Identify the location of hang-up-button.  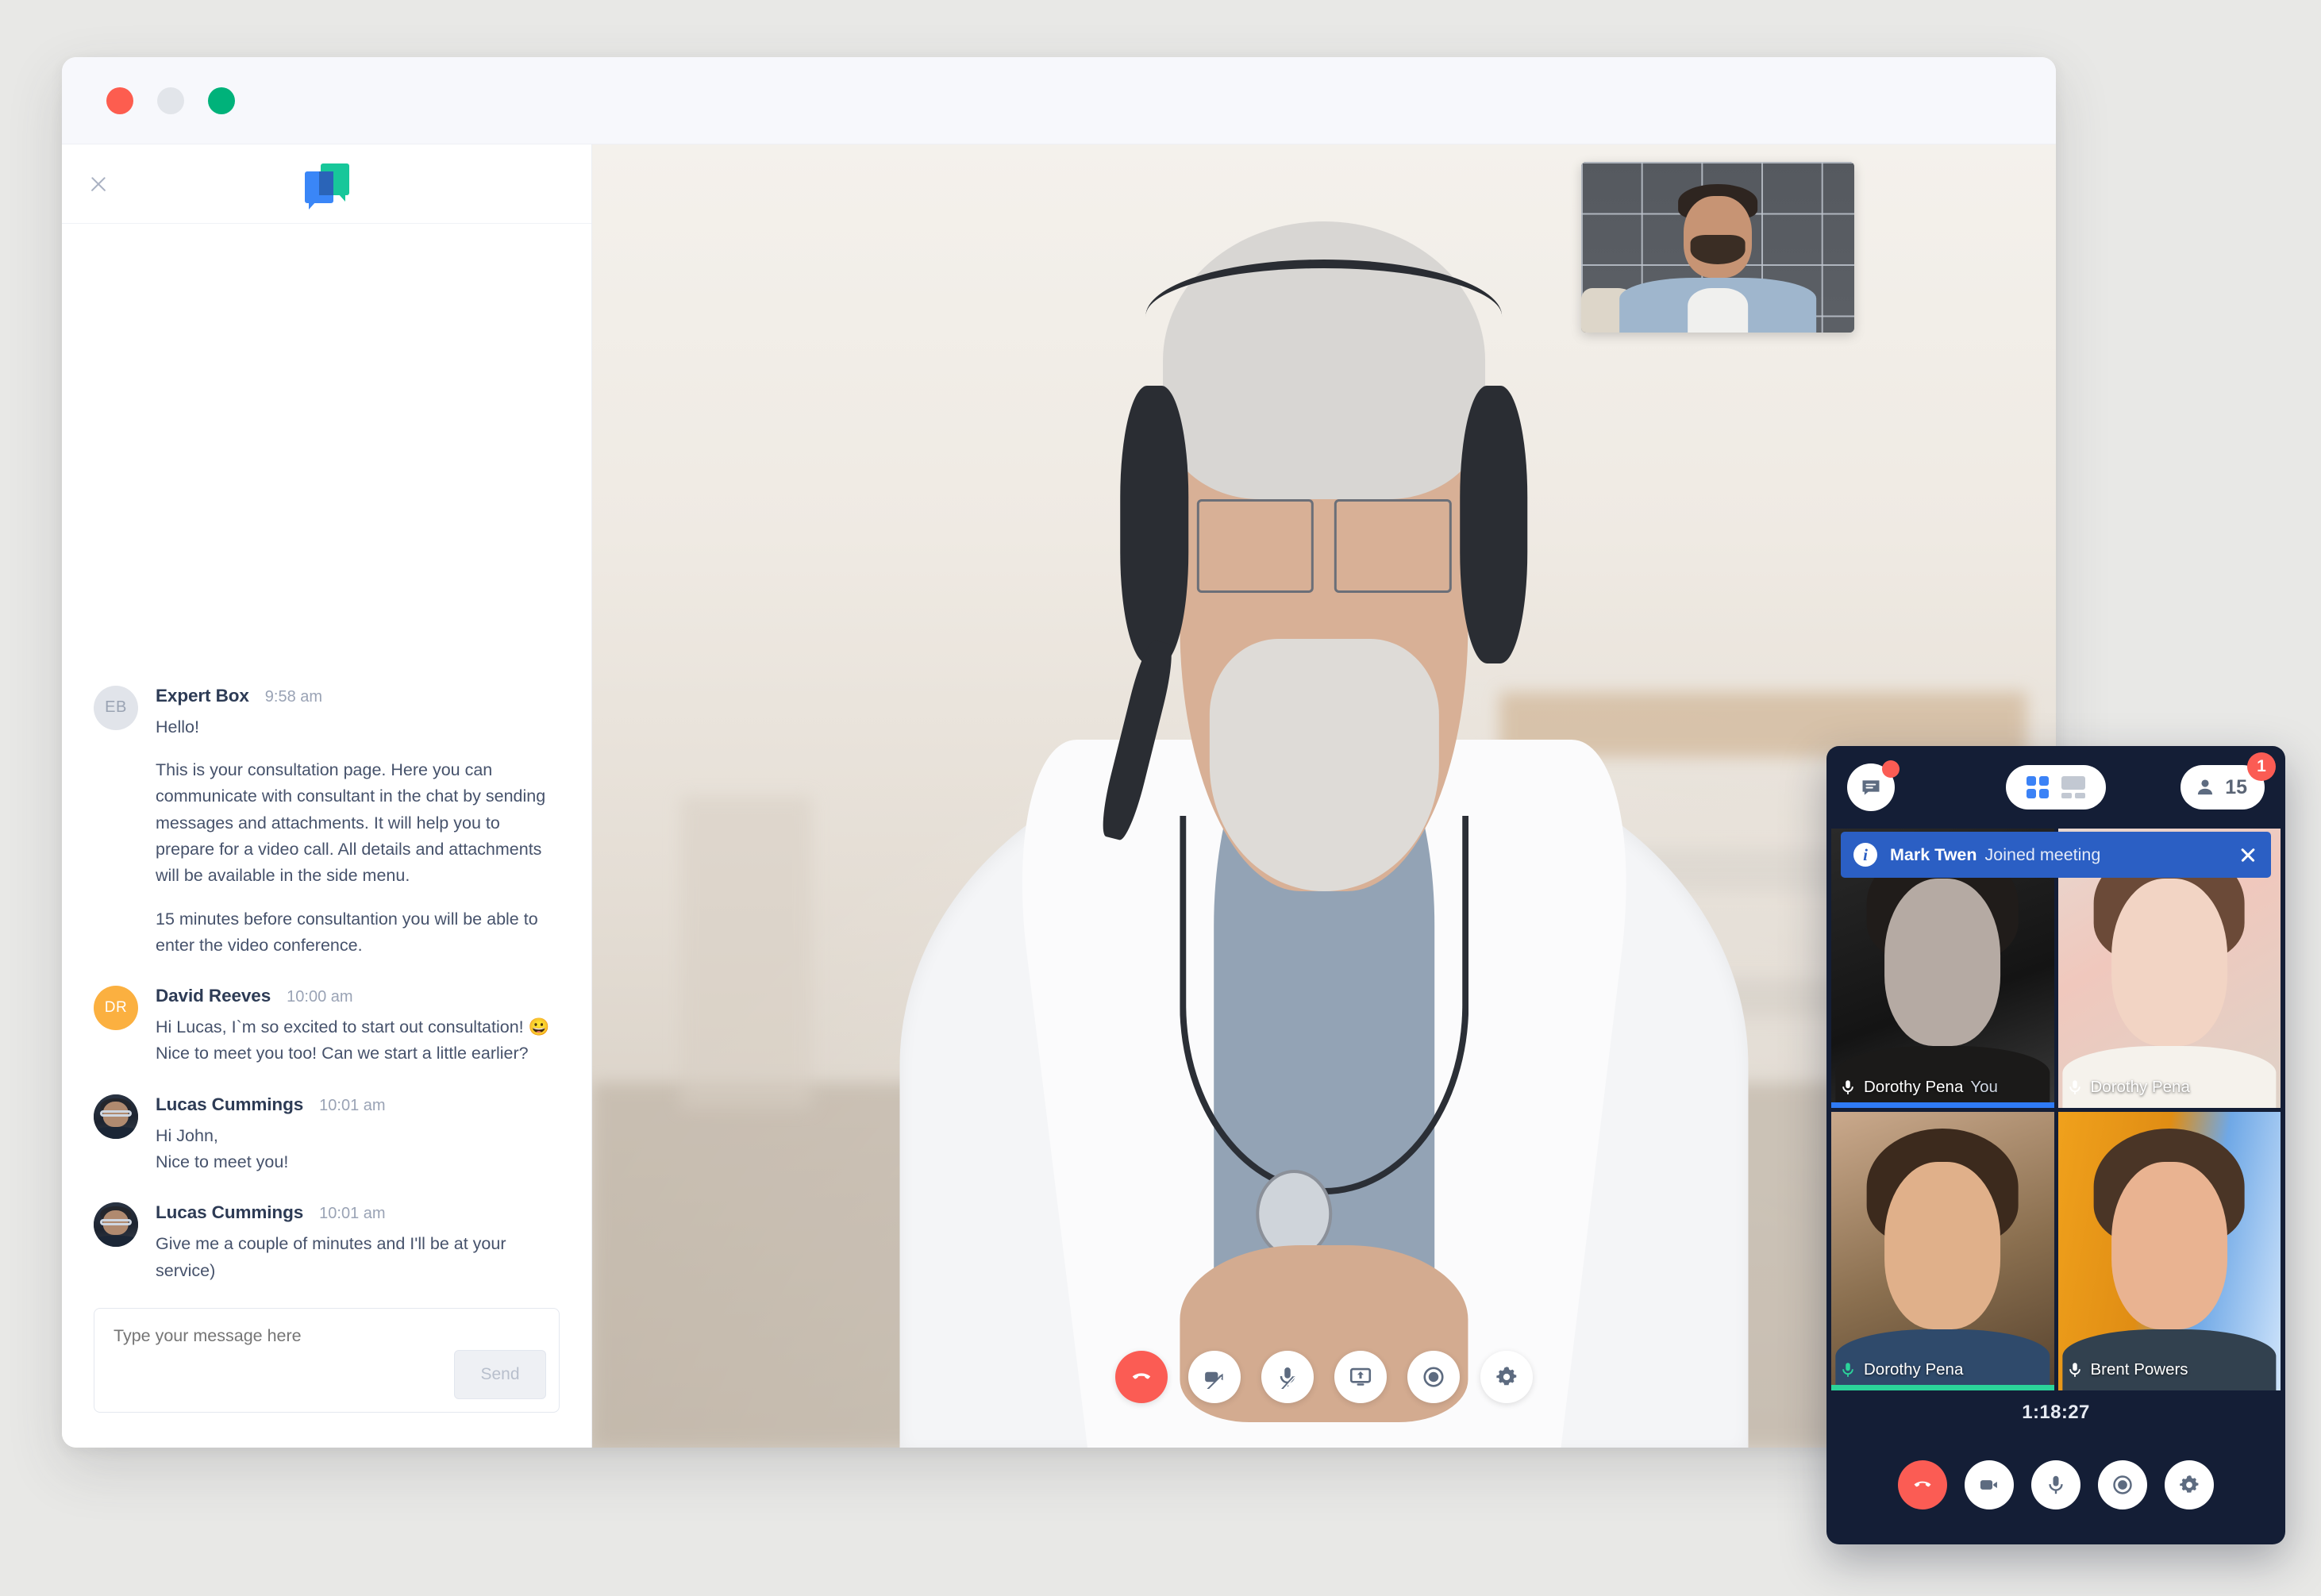
(1141, 1377).